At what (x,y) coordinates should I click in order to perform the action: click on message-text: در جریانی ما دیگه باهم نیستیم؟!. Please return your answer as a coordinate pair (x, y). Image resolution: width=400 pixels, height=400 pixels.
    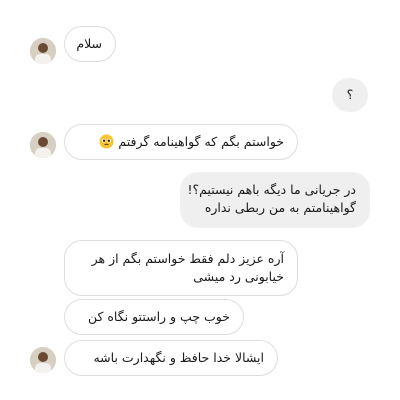
    Looking at the image, I should click on (271, 189).